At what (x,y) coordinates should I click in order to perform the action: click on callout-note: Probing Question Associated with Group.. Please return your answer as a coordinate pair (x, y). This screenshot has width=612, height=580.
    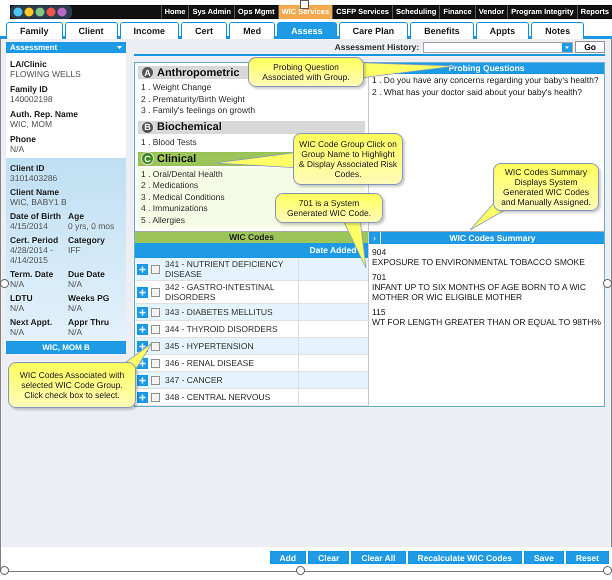
    Looking at the image, I should click on (306, 72).